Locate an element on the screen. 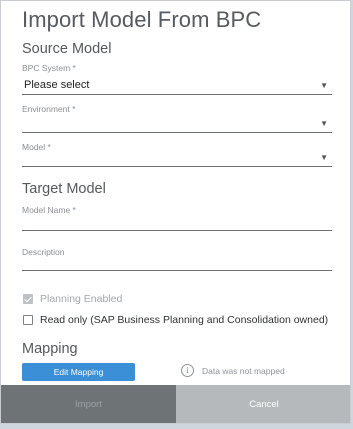 This screenshot has height=429, width=353. dialog-footer: Import Cancel is located at coordinates (175, 404).